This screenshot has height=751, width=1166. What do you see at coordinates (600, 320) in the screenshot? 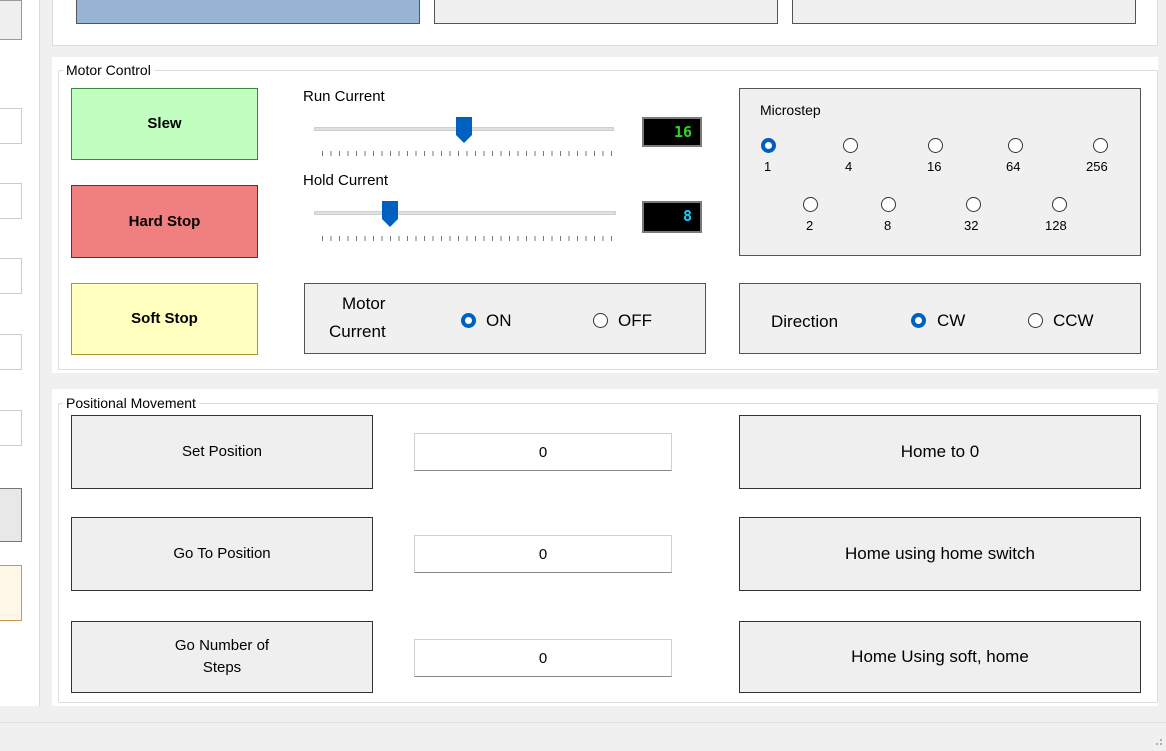
I see `motor-current-off-radio` at bounding box center [600, 320].